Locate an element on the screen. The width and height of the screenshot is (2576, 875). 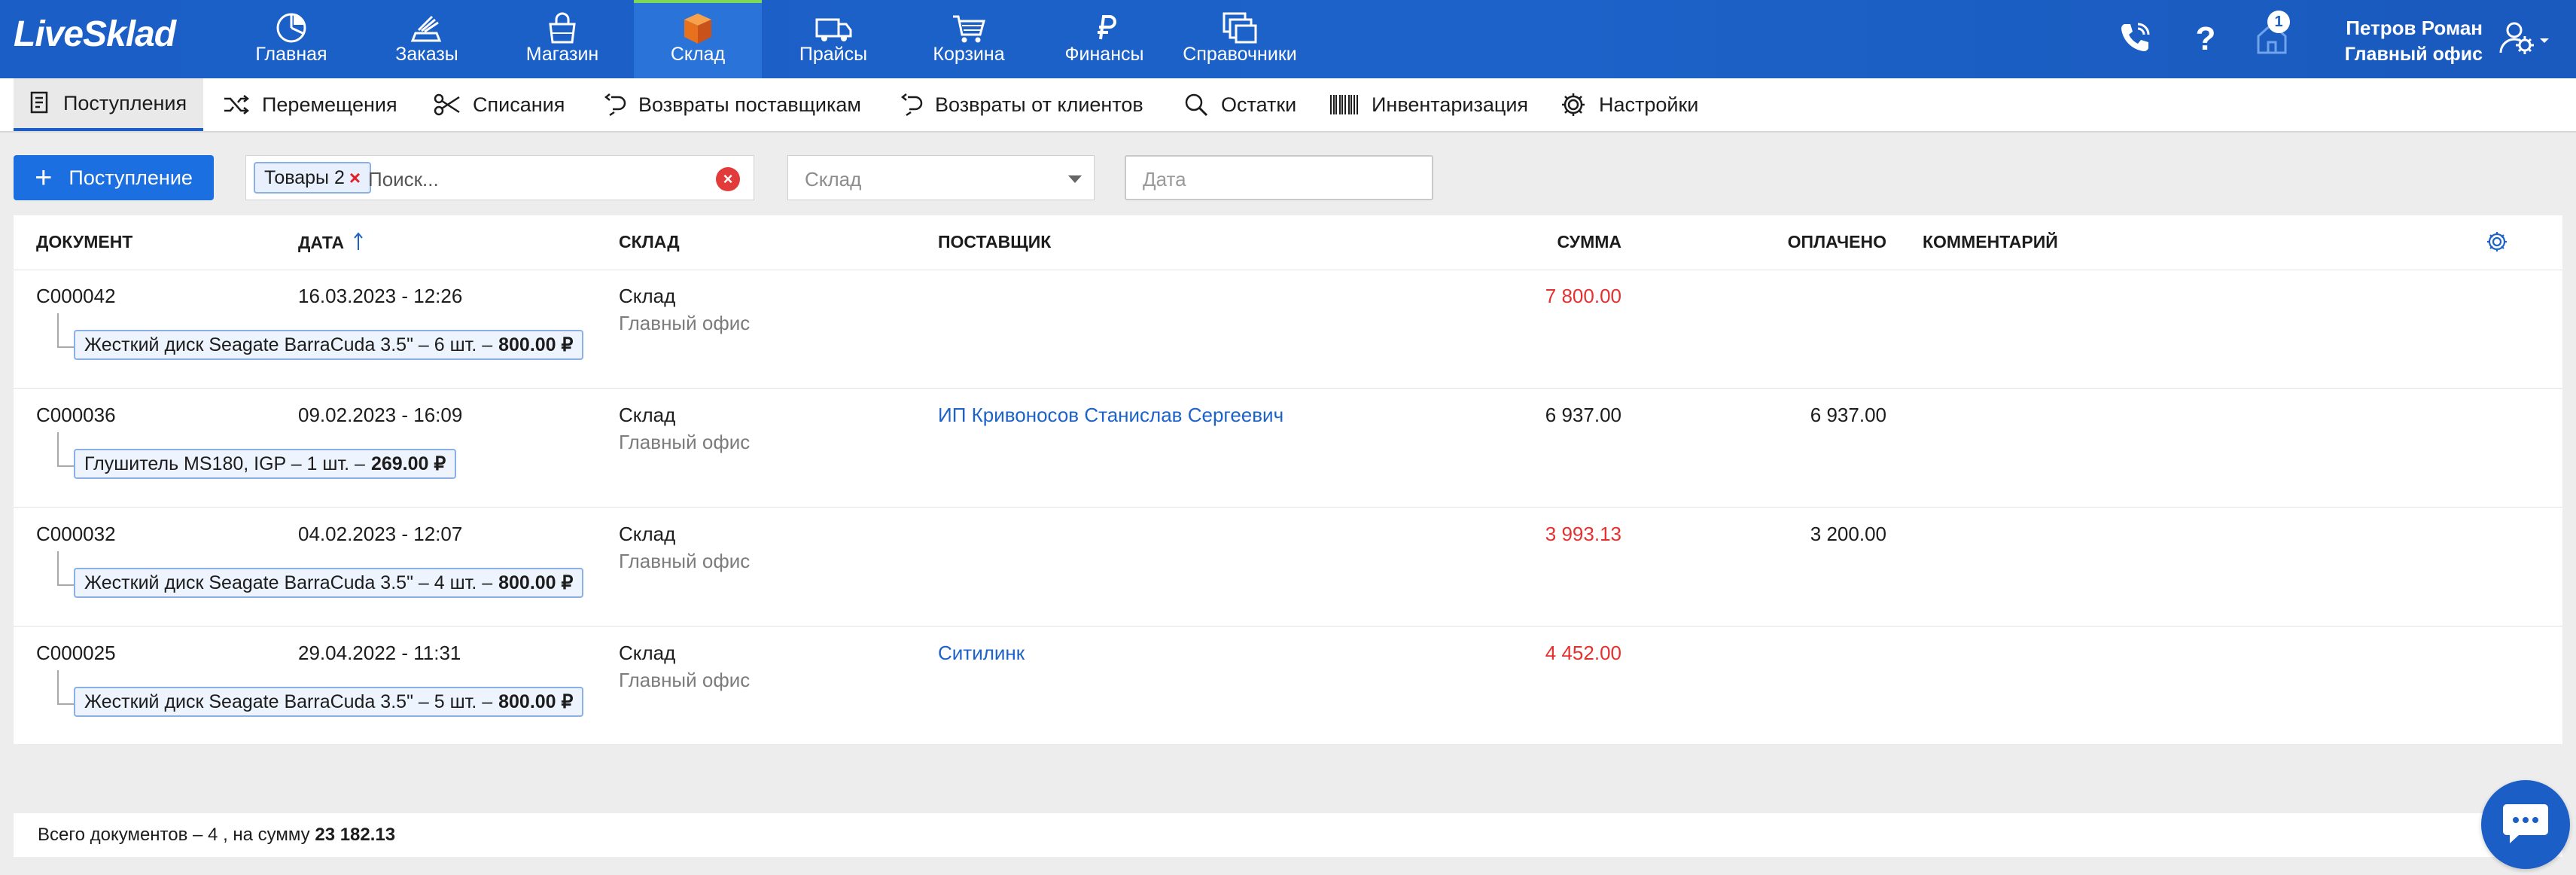
nav-shop-label: Магазин is located at coordinates (562, 55).